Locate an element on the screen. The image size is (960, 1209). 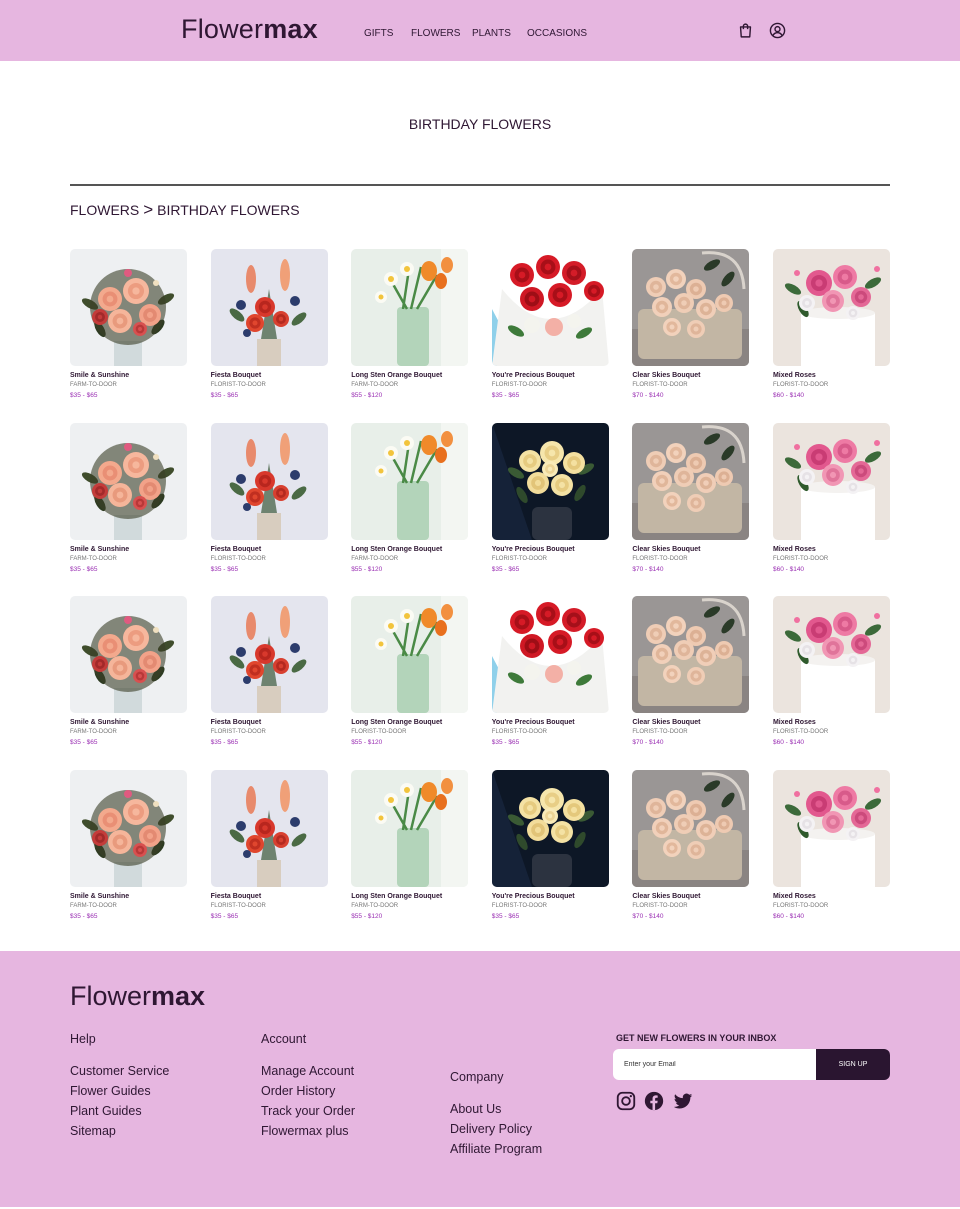
footer-link-sitemap: Sitemap is located at coordinates (119, 1131).